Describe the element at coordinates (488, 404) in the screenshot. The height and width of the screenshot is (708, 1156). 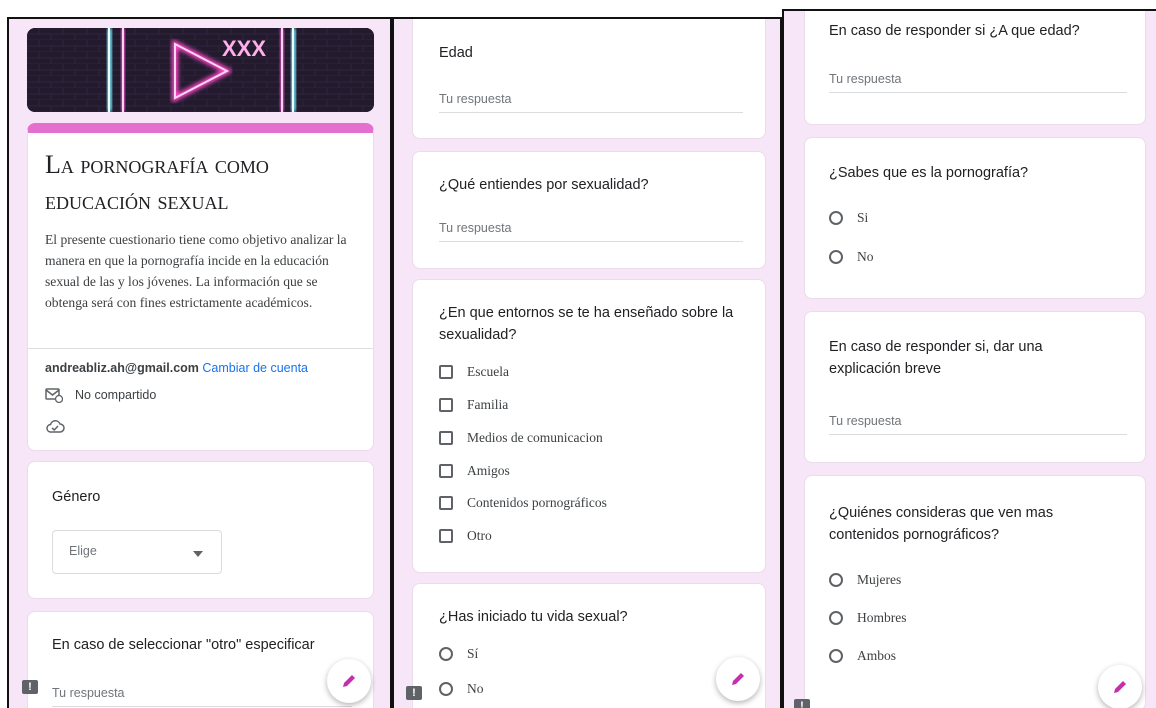
I see `option-label: Familia` at that location.